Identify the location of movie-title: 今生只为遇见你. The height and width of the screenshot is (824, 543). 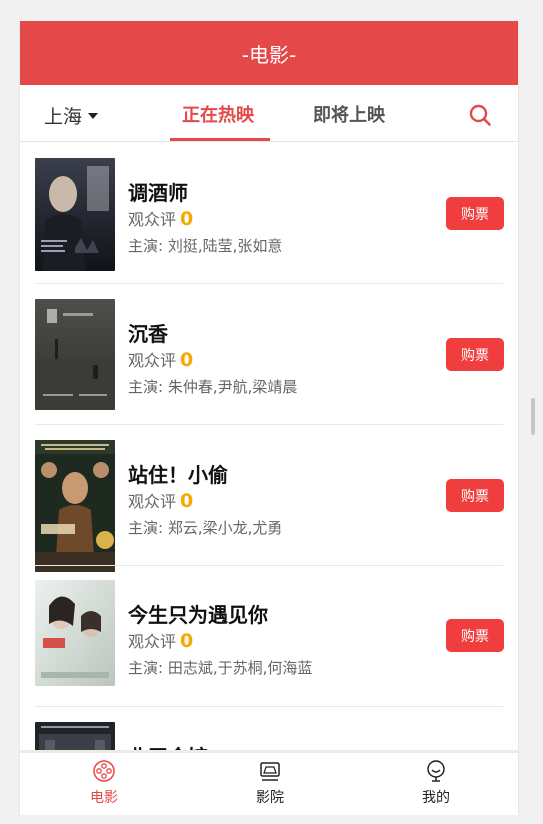
(198, 615).